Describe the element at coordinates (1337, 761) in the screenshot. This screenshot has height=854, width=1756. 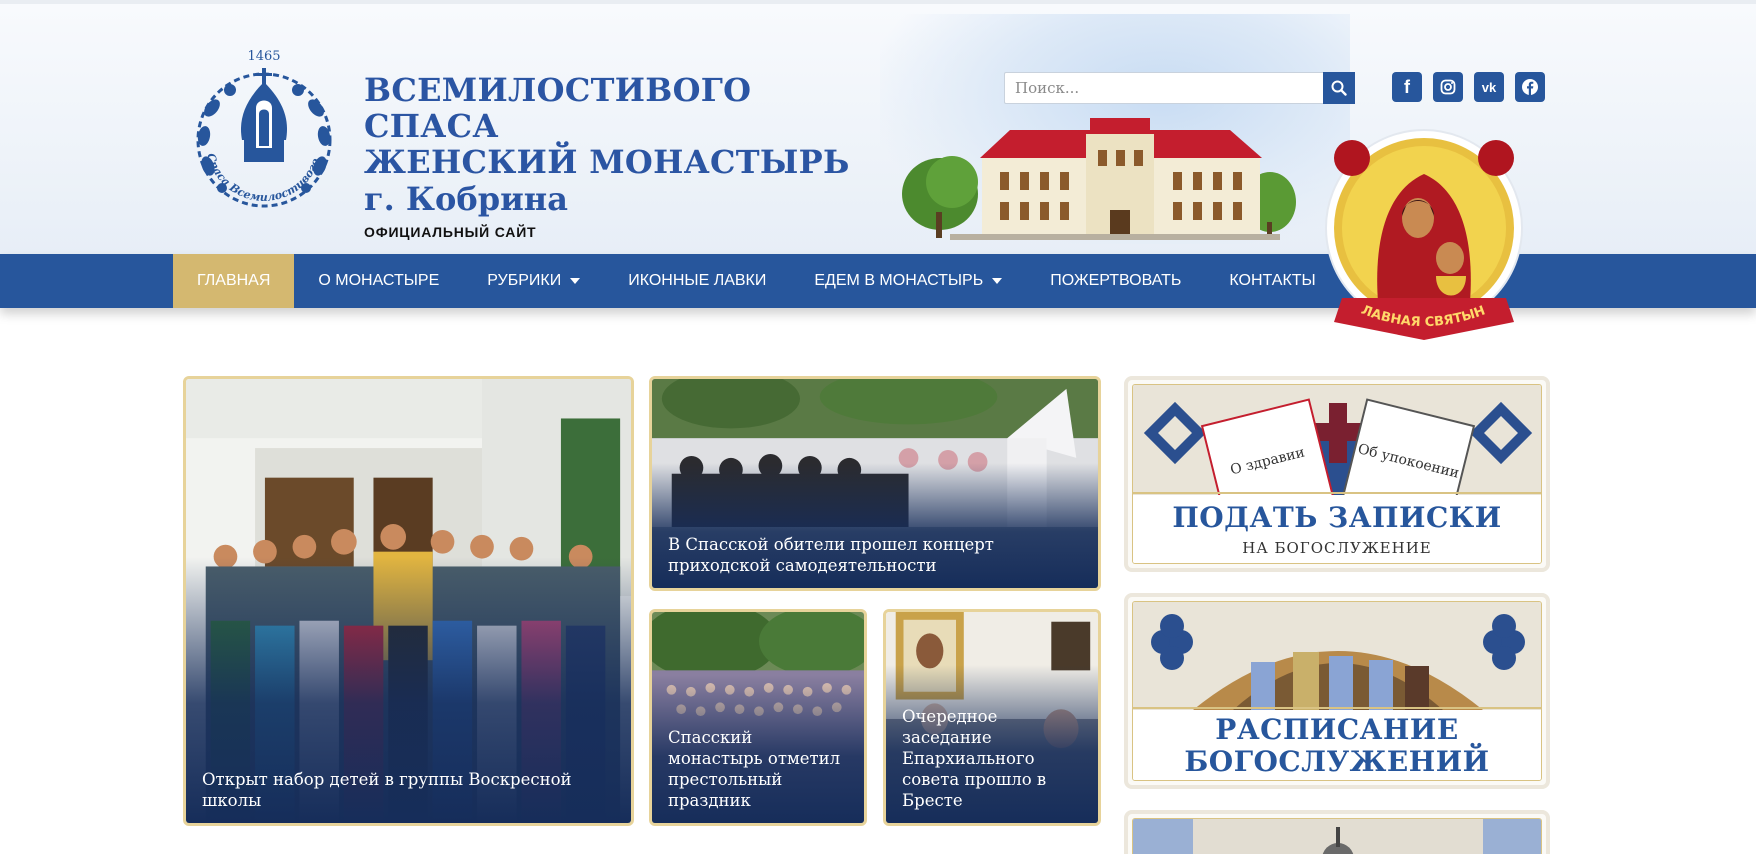
I see `banner-title-line2: БОГОСЛУЖЕНИЙ` at that location.